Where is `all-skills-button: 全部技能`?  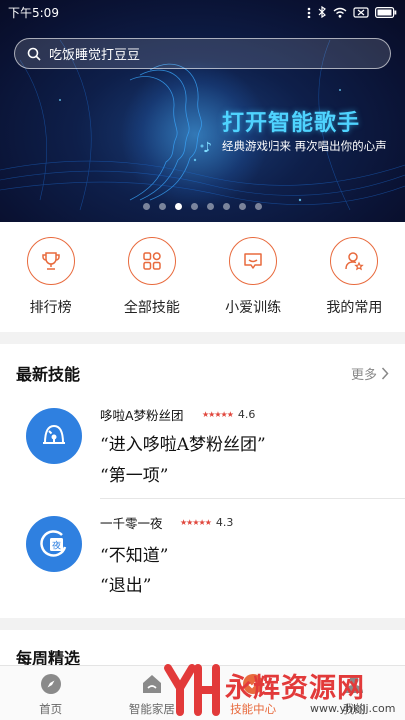 all-skills-button: 全部技能 is located at coordinates (151, 277).